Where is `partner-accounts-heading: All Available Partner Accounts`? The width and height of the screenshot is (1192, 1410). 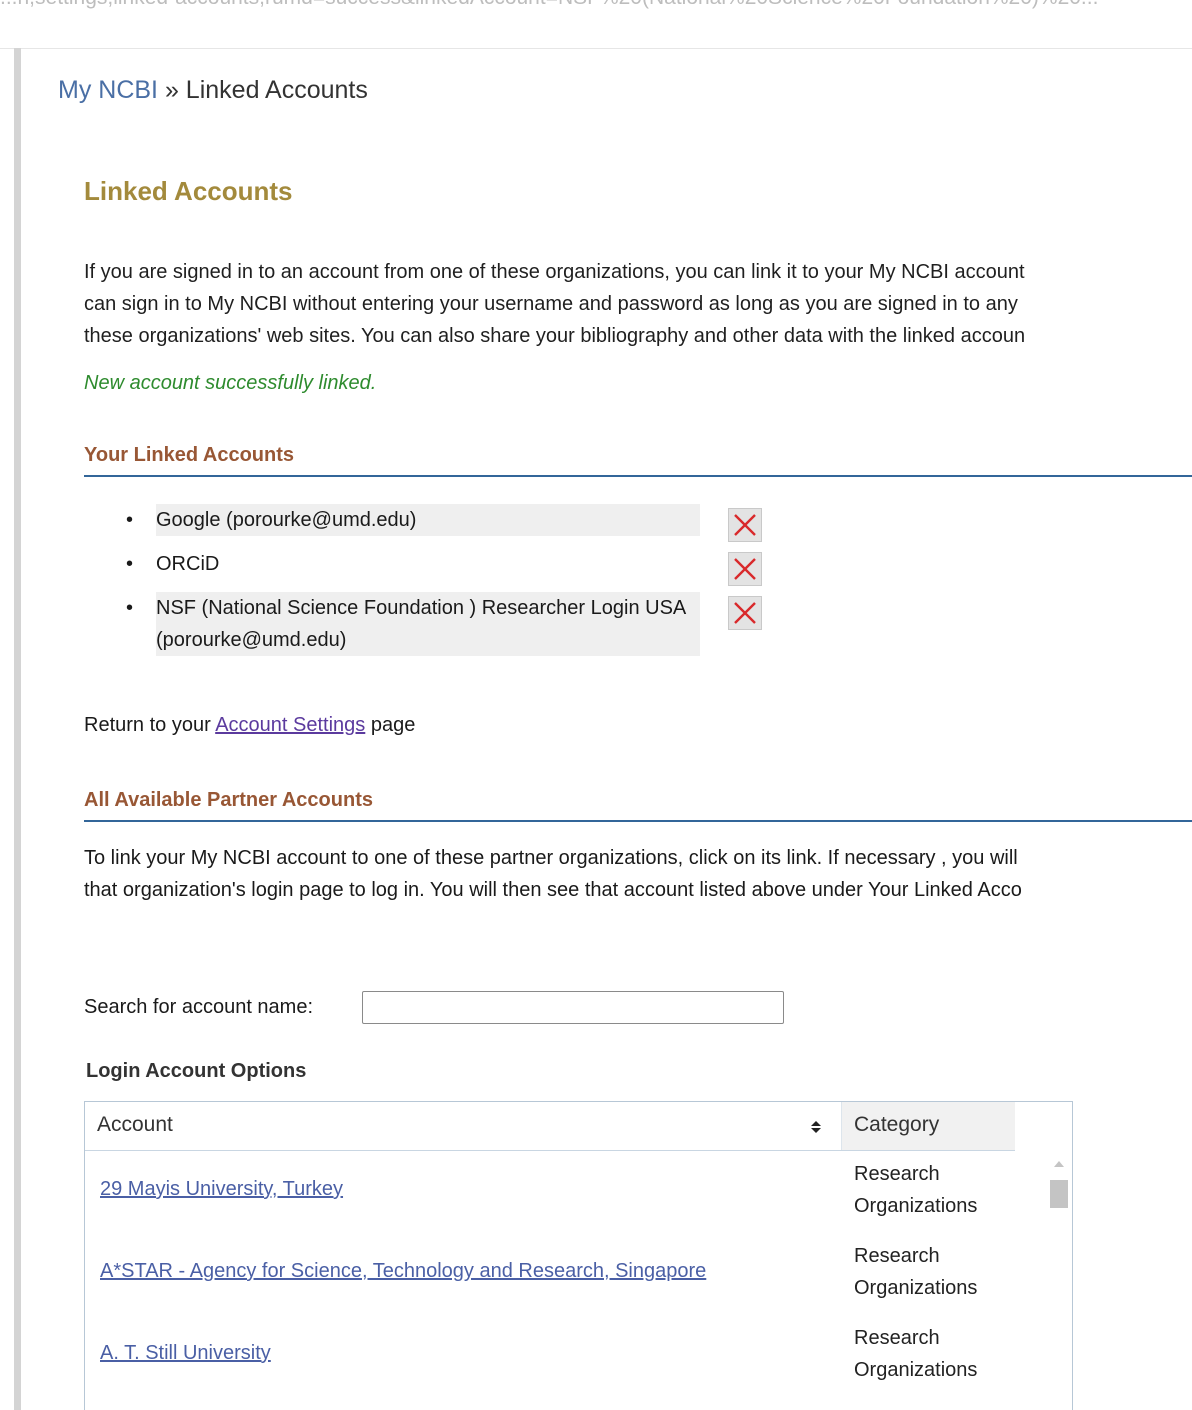
partner-accounts-heading: All Available Partner Accounts is located at coordinates (638, 805).